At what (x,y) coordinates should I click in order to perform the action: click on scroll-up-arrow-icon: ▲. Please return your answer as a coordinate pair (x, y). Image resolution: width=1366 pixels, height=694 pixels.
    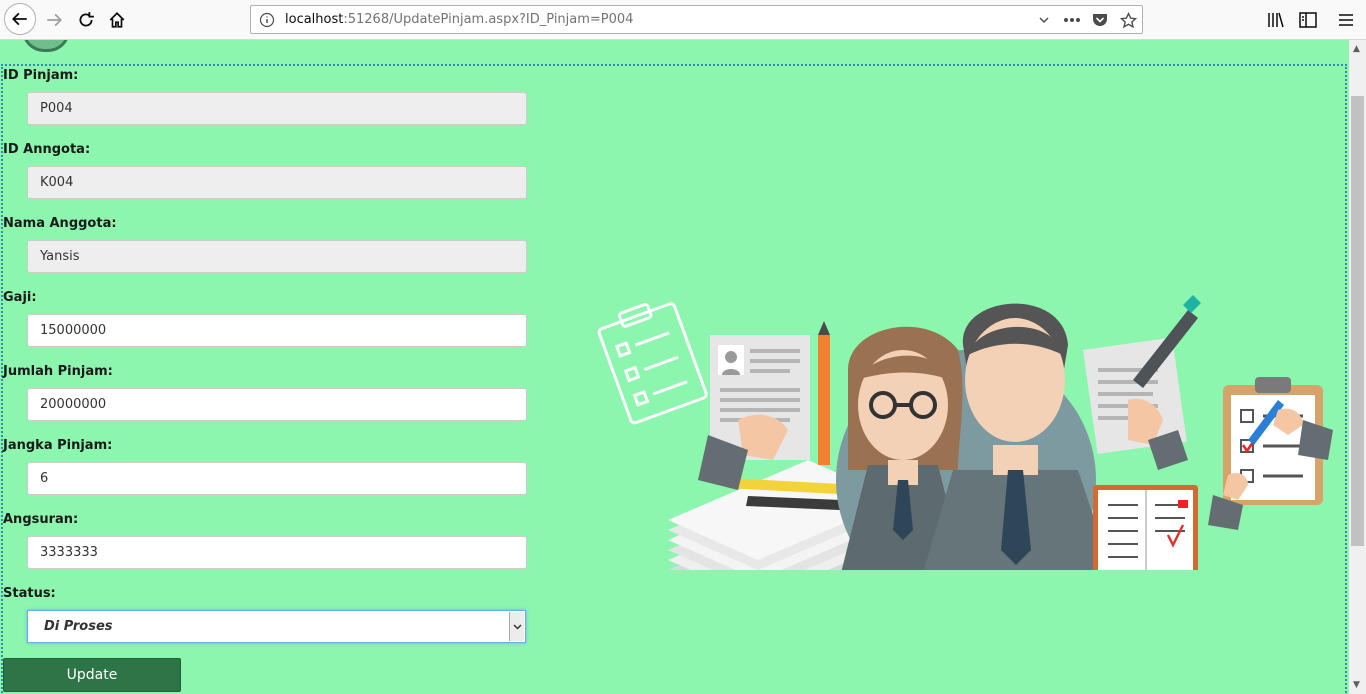
    Looking at the image, I should click on (1356, 49).